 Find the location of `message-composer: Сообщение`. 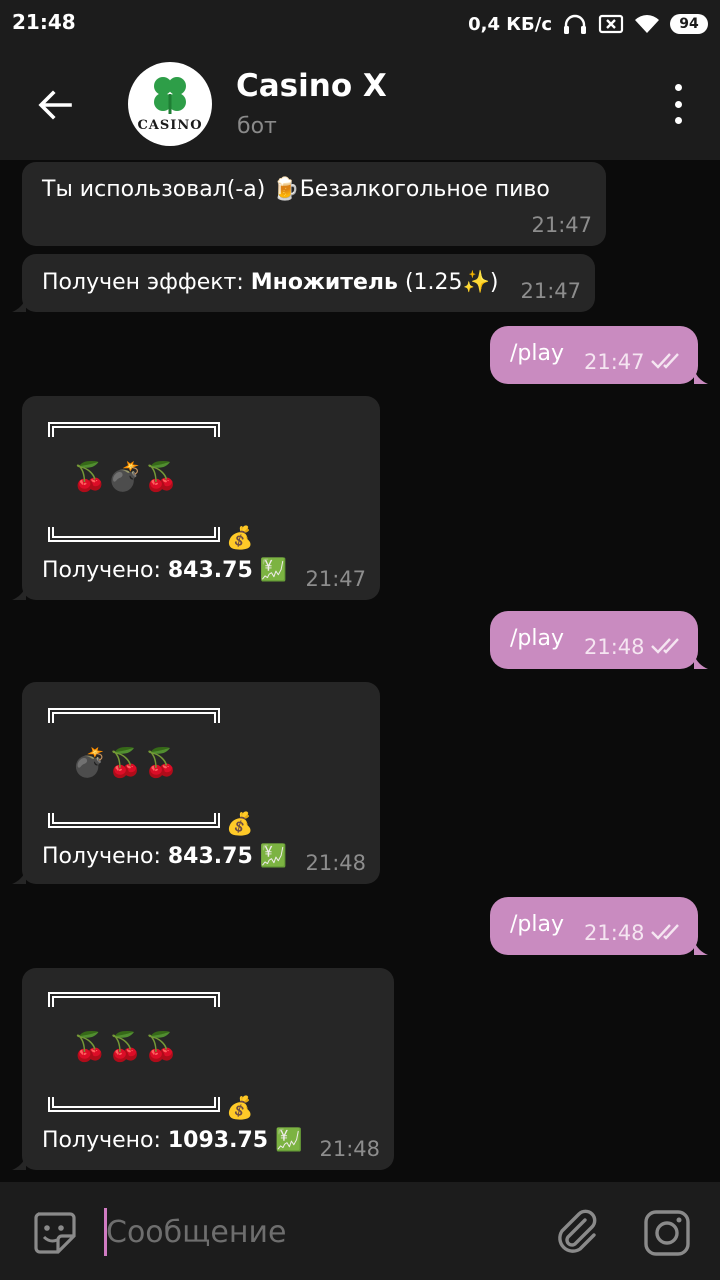

message-composer: Сообщение is located at coordinates (360, 1231).